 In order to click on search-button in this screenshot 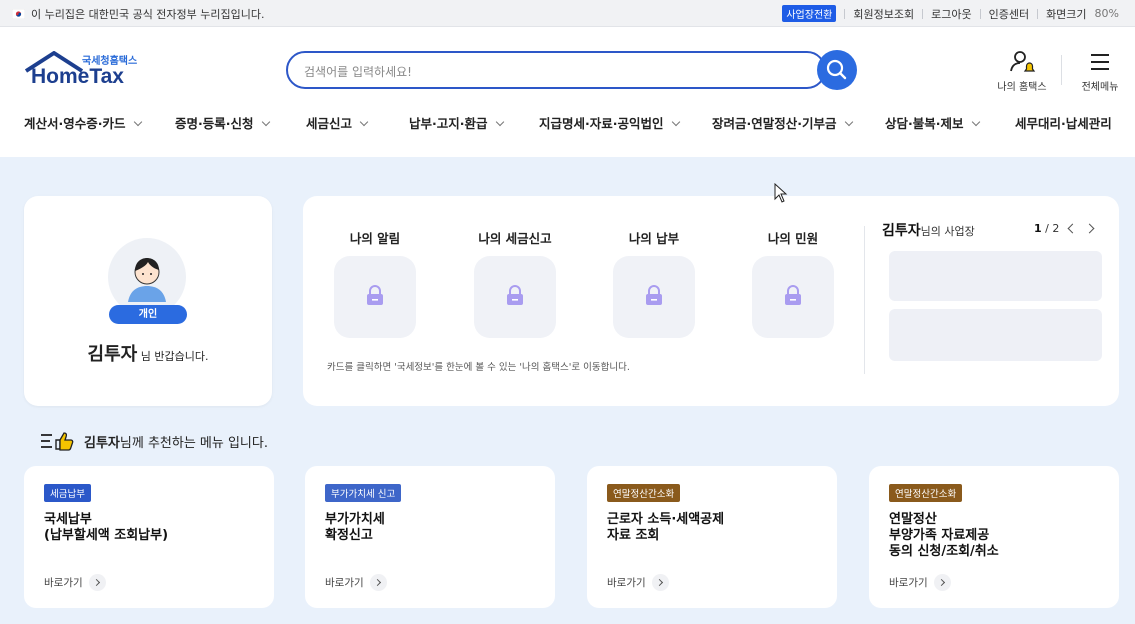, I will do `click(837, 70)`.